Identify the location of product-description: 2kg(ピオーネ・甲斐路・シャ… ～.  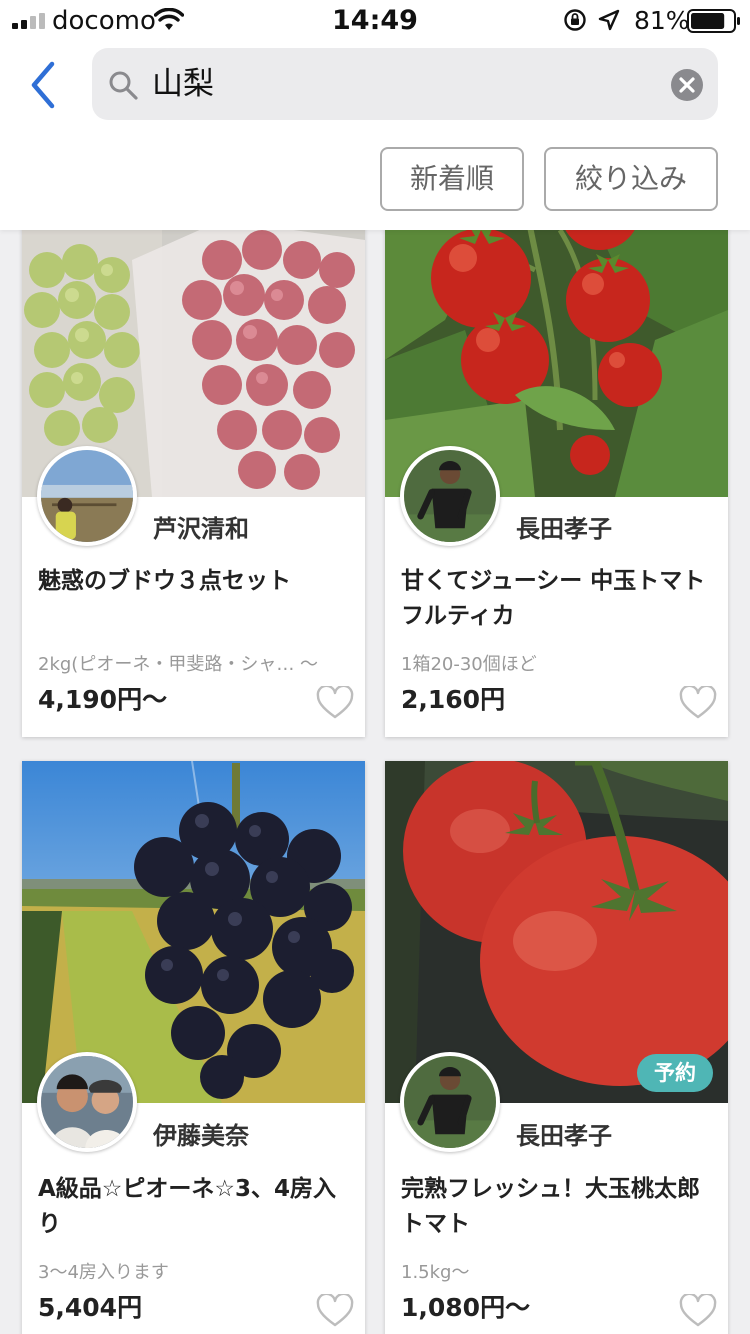
(178, 664).